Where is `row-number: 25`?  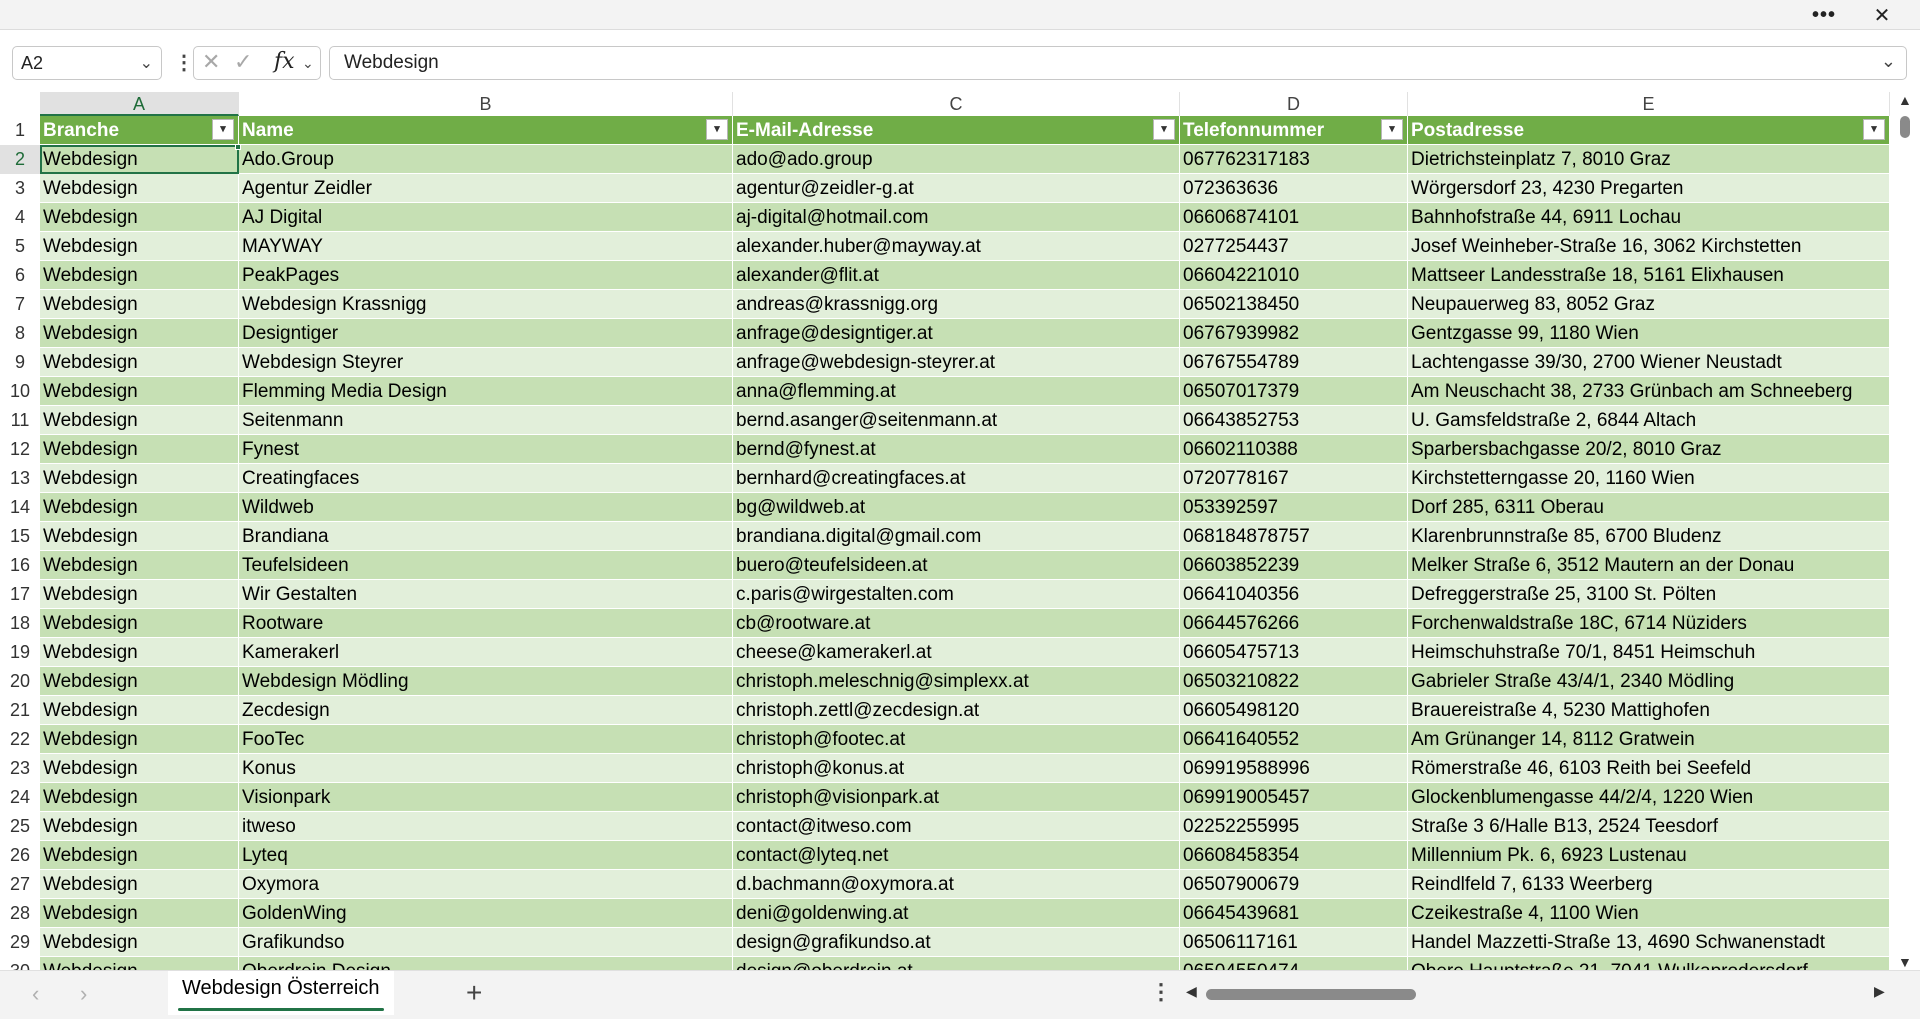
row-number: 25 is located at coordinates (20, 826).